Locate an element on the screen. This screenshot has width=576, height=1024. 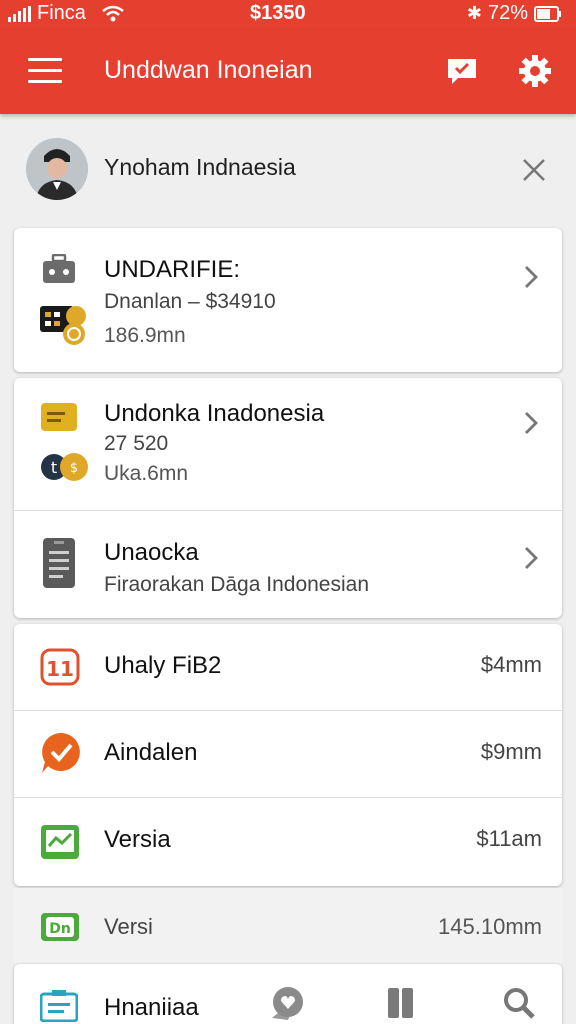
coins-icon: t $ is located at coordinates (64, 467).